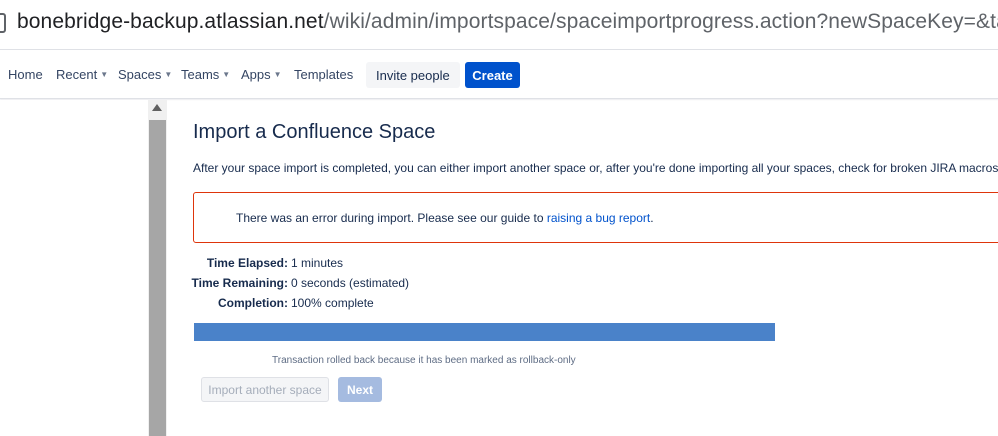 The height and width of the screenshot is (436, 998). Describe the element at coordinates (247, 263) in the screenshot. I see `stat-label: Time Elapsed:` at that location.